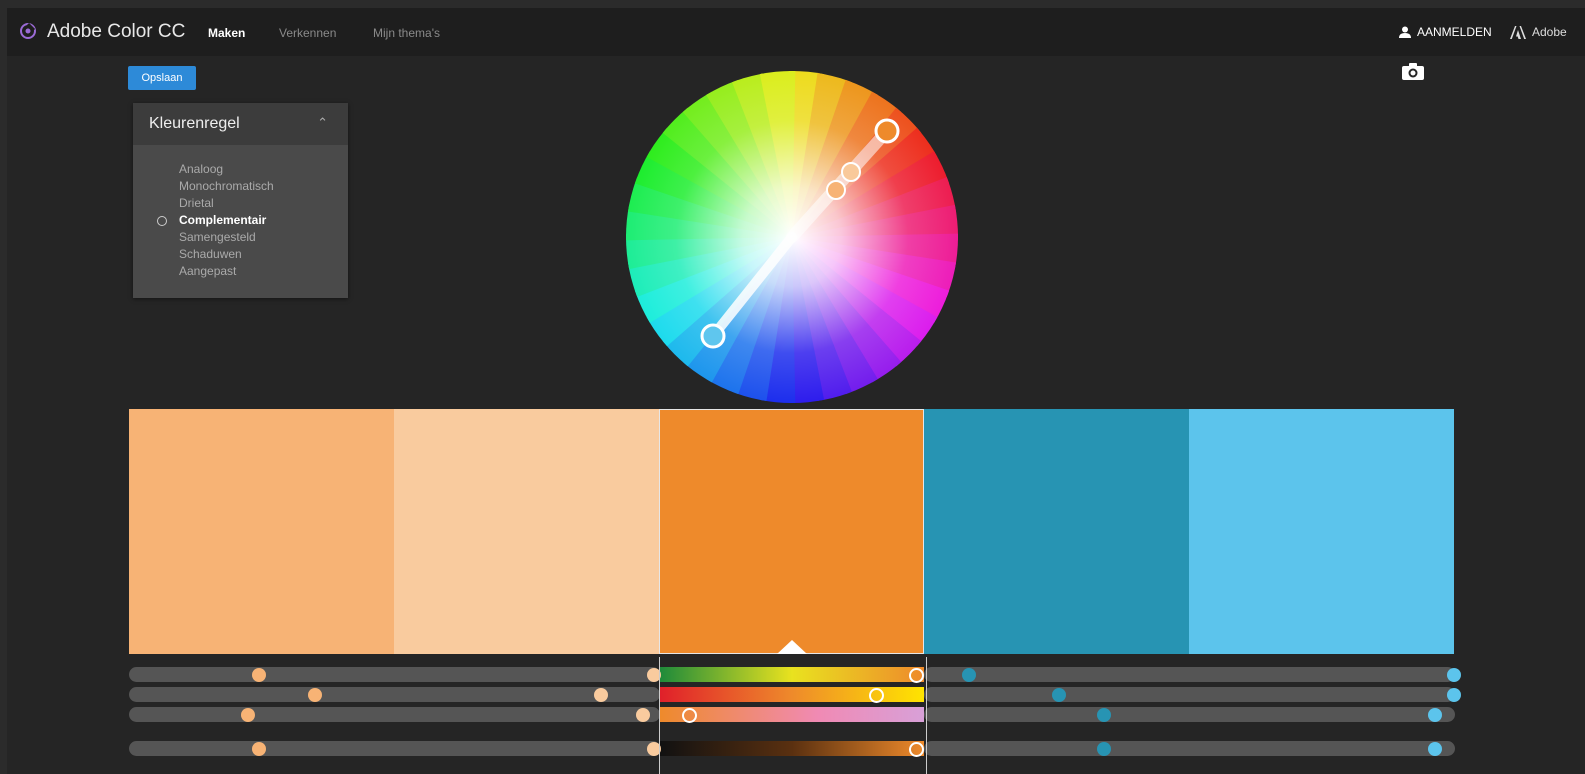  What do you see at coordinates (1405, 32) in the screenshot?
I see `user-icon` at bounding box center [1405, 32].